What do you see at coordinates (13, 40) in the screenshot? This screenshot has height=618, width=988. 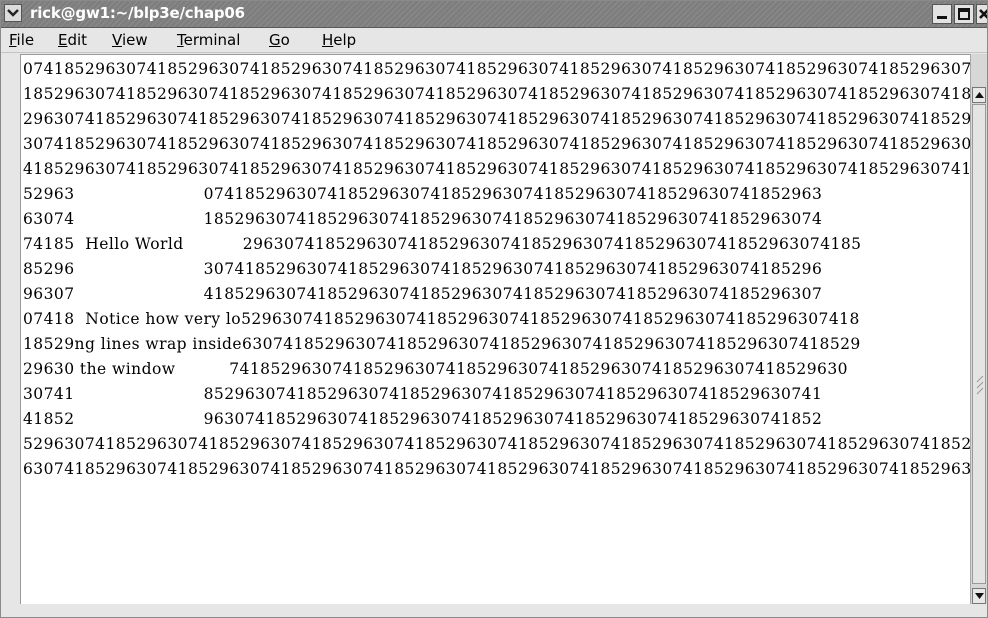 I see `menu-file-accel: F` at bounding box center [13, 40].